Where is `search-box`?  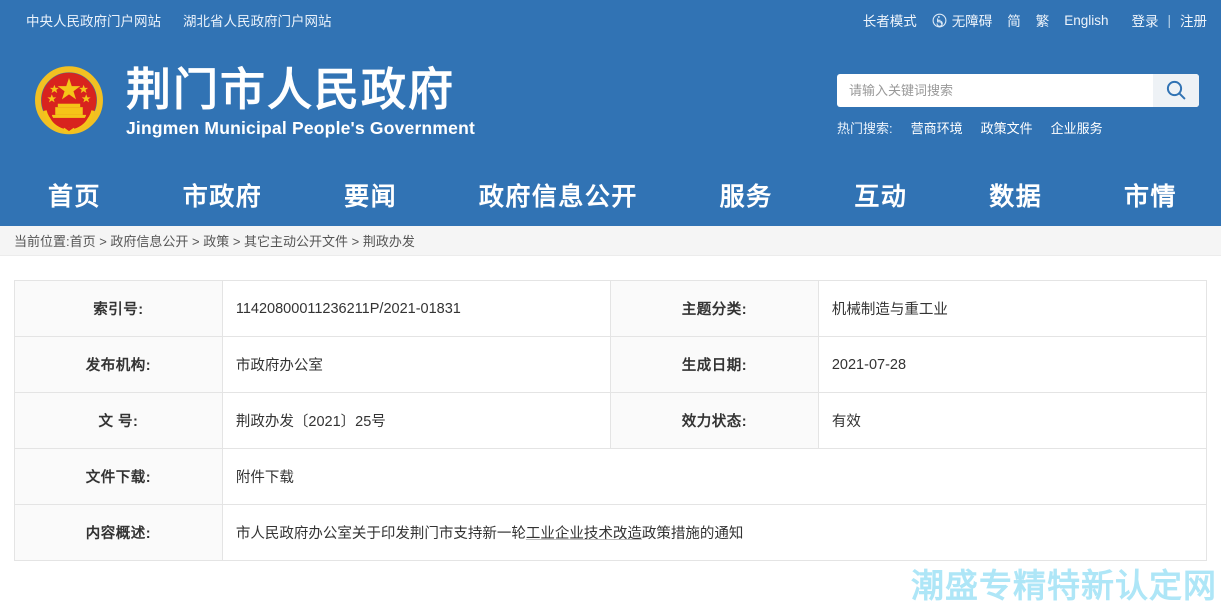
search-box is located at coordinates (1018, 90).